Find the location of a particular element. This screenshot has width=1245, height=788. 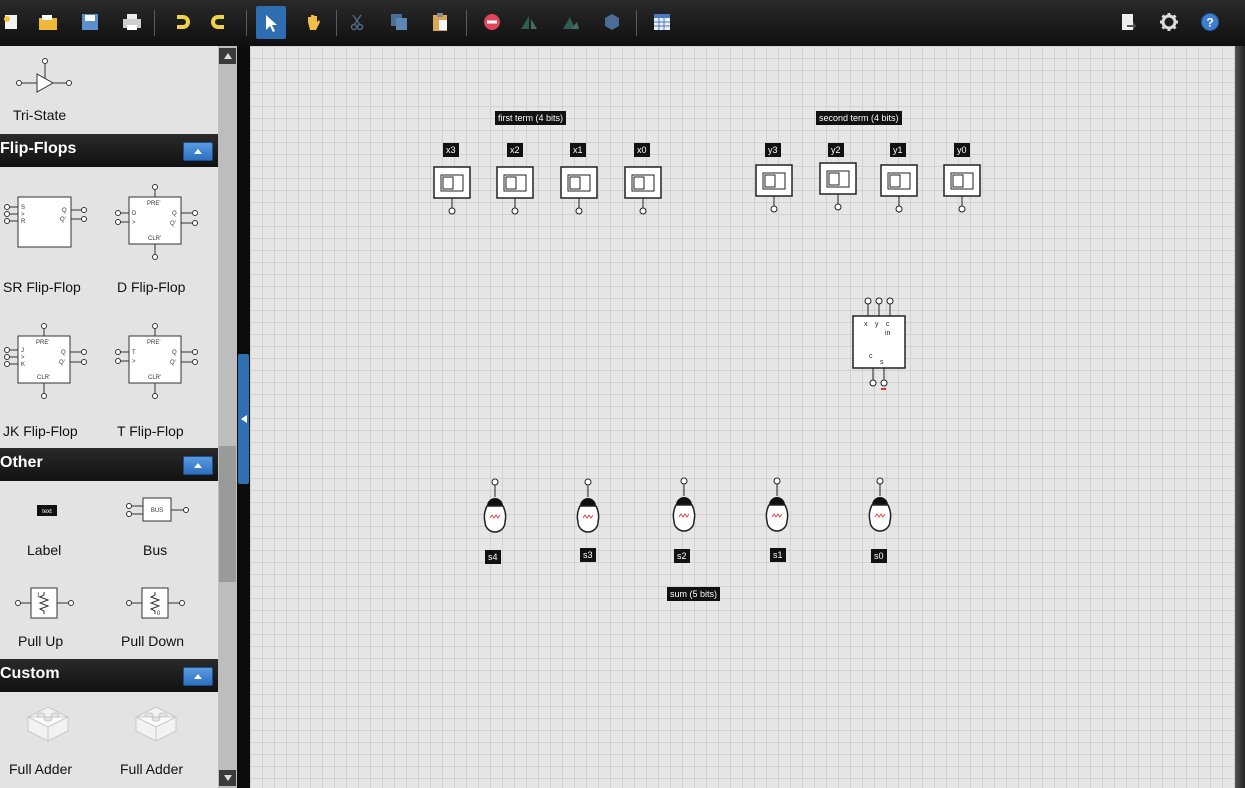

copy-icon is located at coordinates (399, 22).